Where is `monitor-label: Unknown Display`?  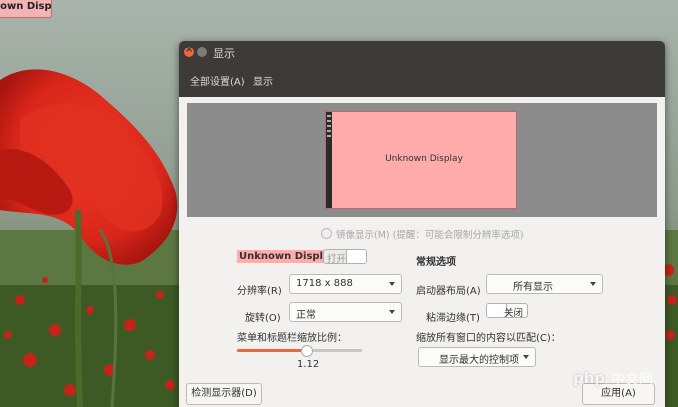 monitor-label: Unknown Display is located at coordinates (424, 159).